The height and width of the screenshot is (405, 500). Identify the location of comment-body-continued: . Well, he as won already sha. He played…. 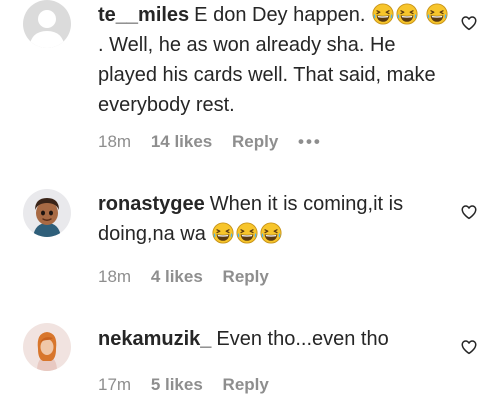
(267, 75).